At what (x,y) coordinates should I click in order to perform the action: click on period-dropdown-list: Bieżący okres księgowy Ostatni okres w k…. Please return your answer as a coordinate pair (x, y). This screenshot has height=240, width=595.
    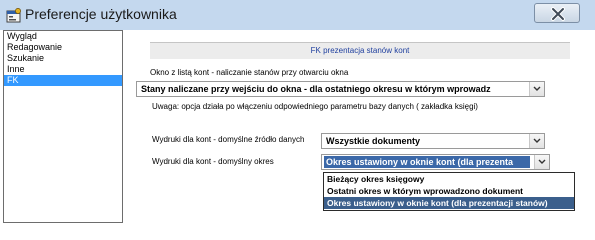
    Looking at the image, I should click on (449, 191).